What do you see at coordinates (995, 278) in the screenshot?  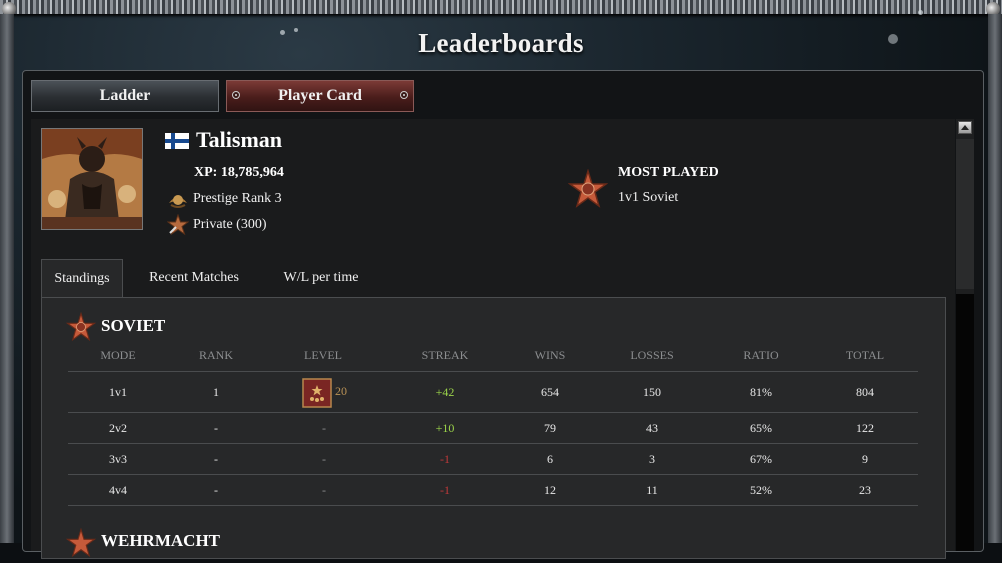 I see `frame-right-border` at bounding box center [995, 278].